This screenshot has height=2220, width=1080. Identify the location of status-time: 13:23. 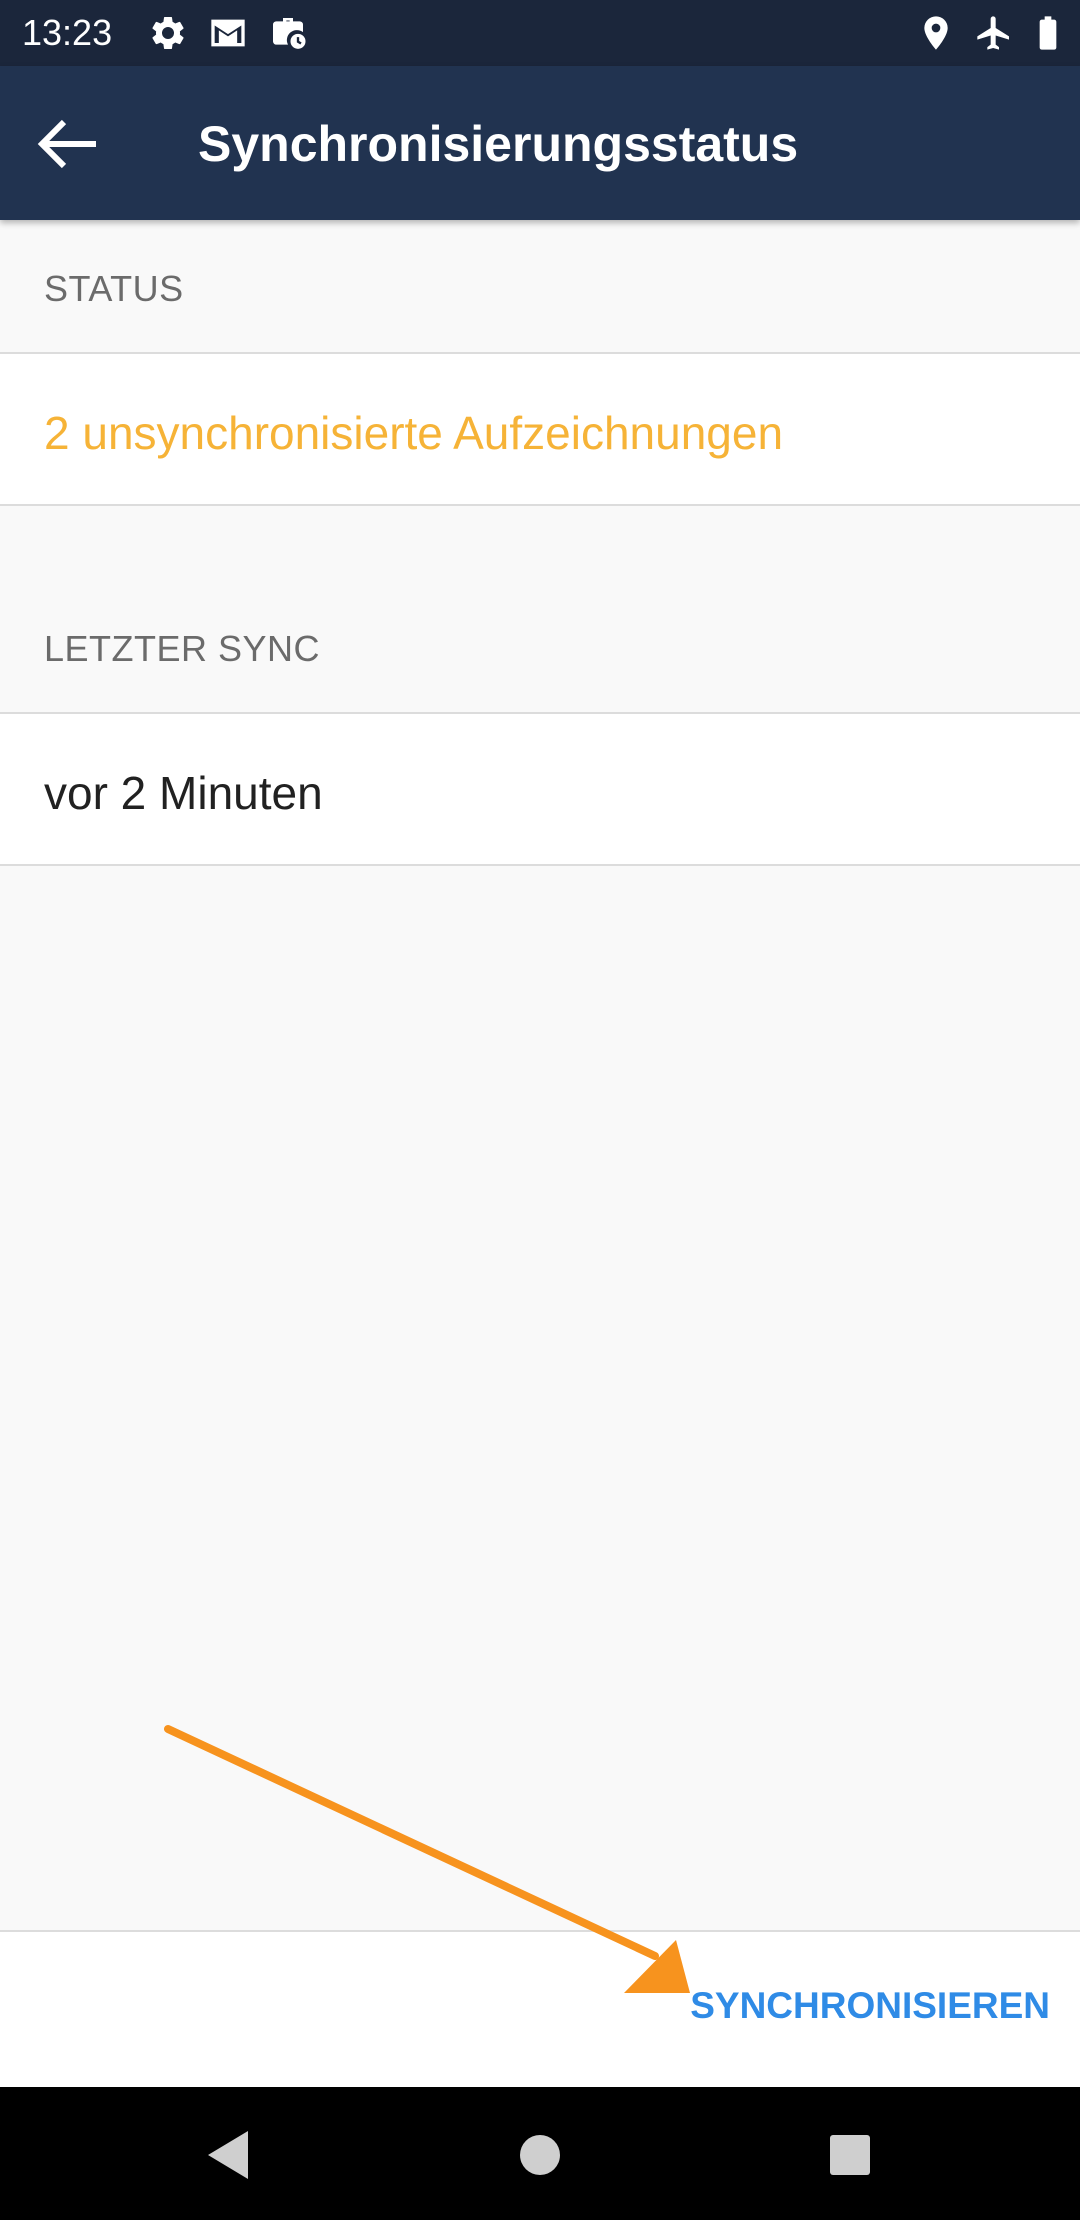
(67, 32).